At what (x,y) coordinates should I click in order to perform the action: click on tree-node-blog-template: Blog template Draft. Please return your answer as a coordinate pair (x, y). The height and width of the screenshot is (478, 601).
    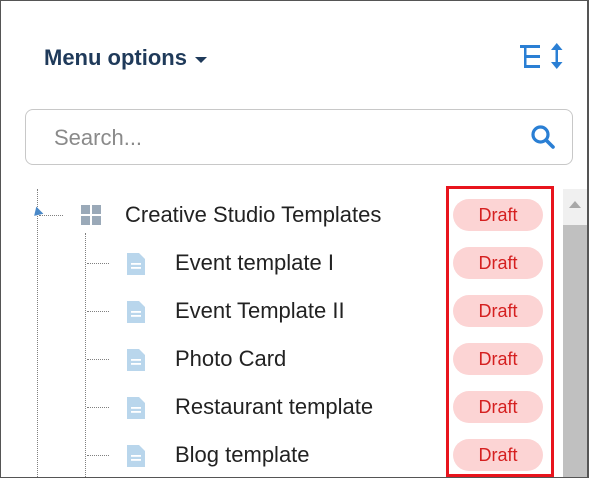
    Looking at the image, I should click on (281, 454).